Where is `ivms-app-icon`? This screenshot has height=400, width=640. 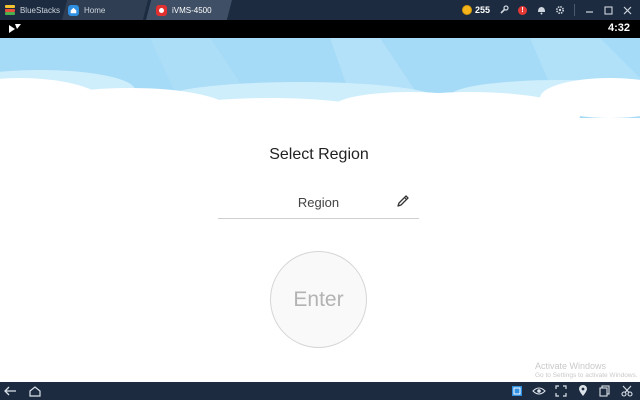
ivms-app-icon is located at coordinates (161, 10).